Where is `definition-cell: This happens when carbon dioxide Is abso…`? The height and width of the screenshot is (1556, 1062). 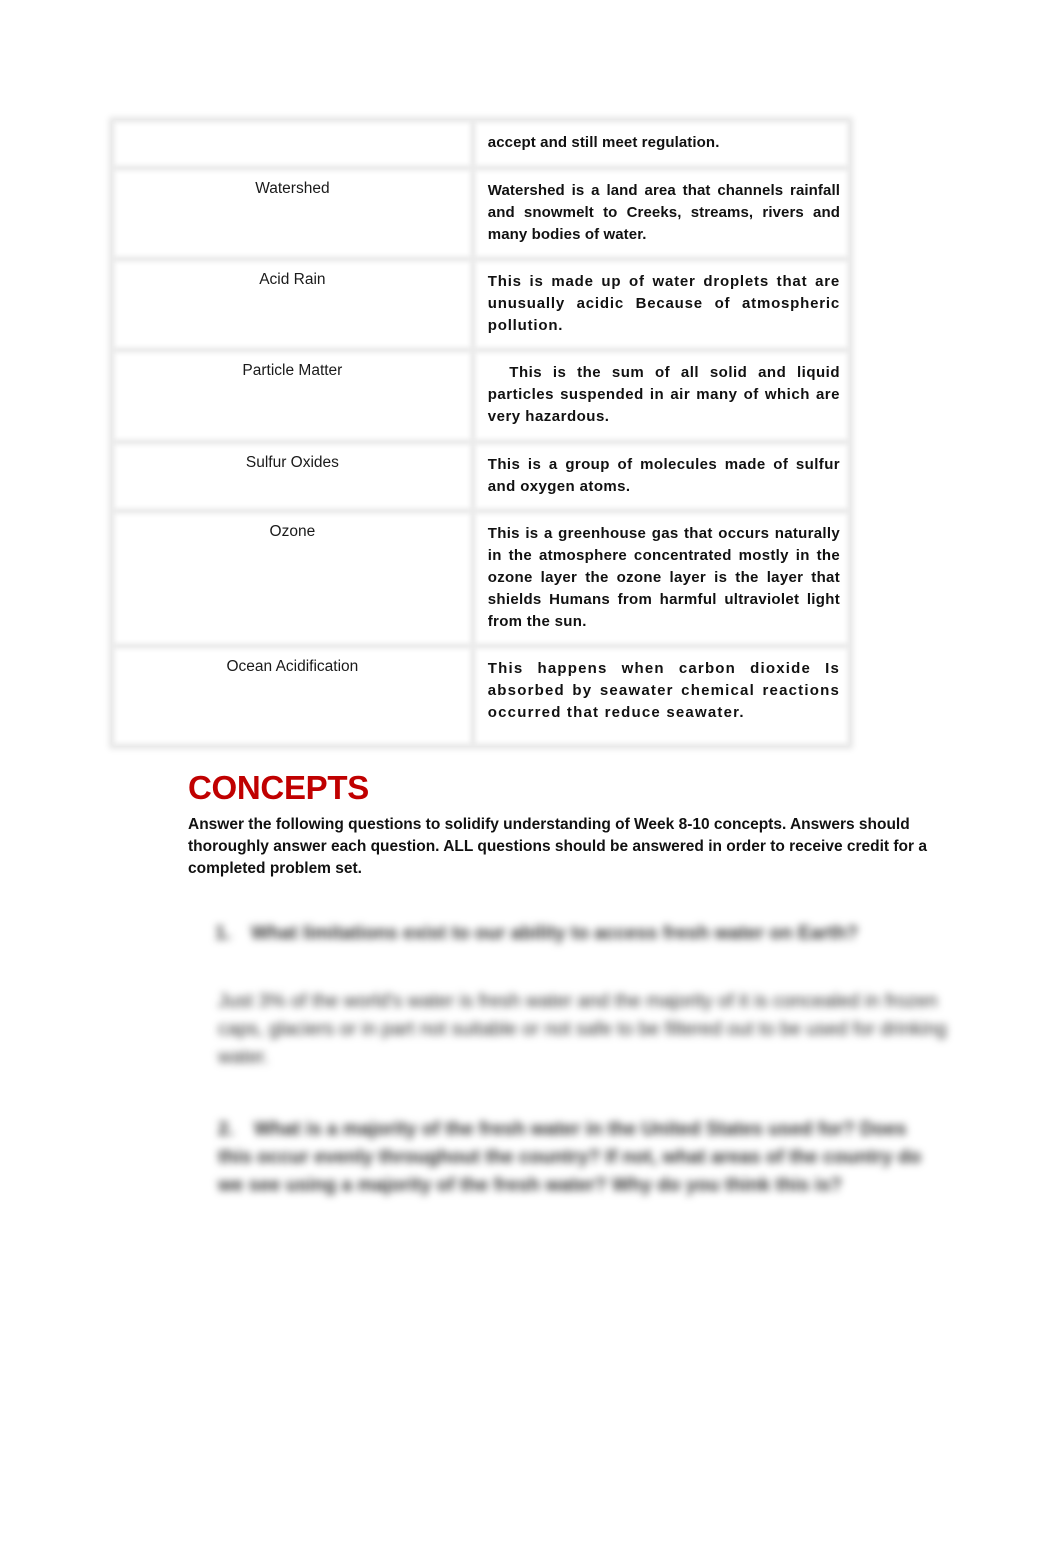
definition-cell: This happens when carbon dioxide Is abso… is located at coordinates (661, 696).